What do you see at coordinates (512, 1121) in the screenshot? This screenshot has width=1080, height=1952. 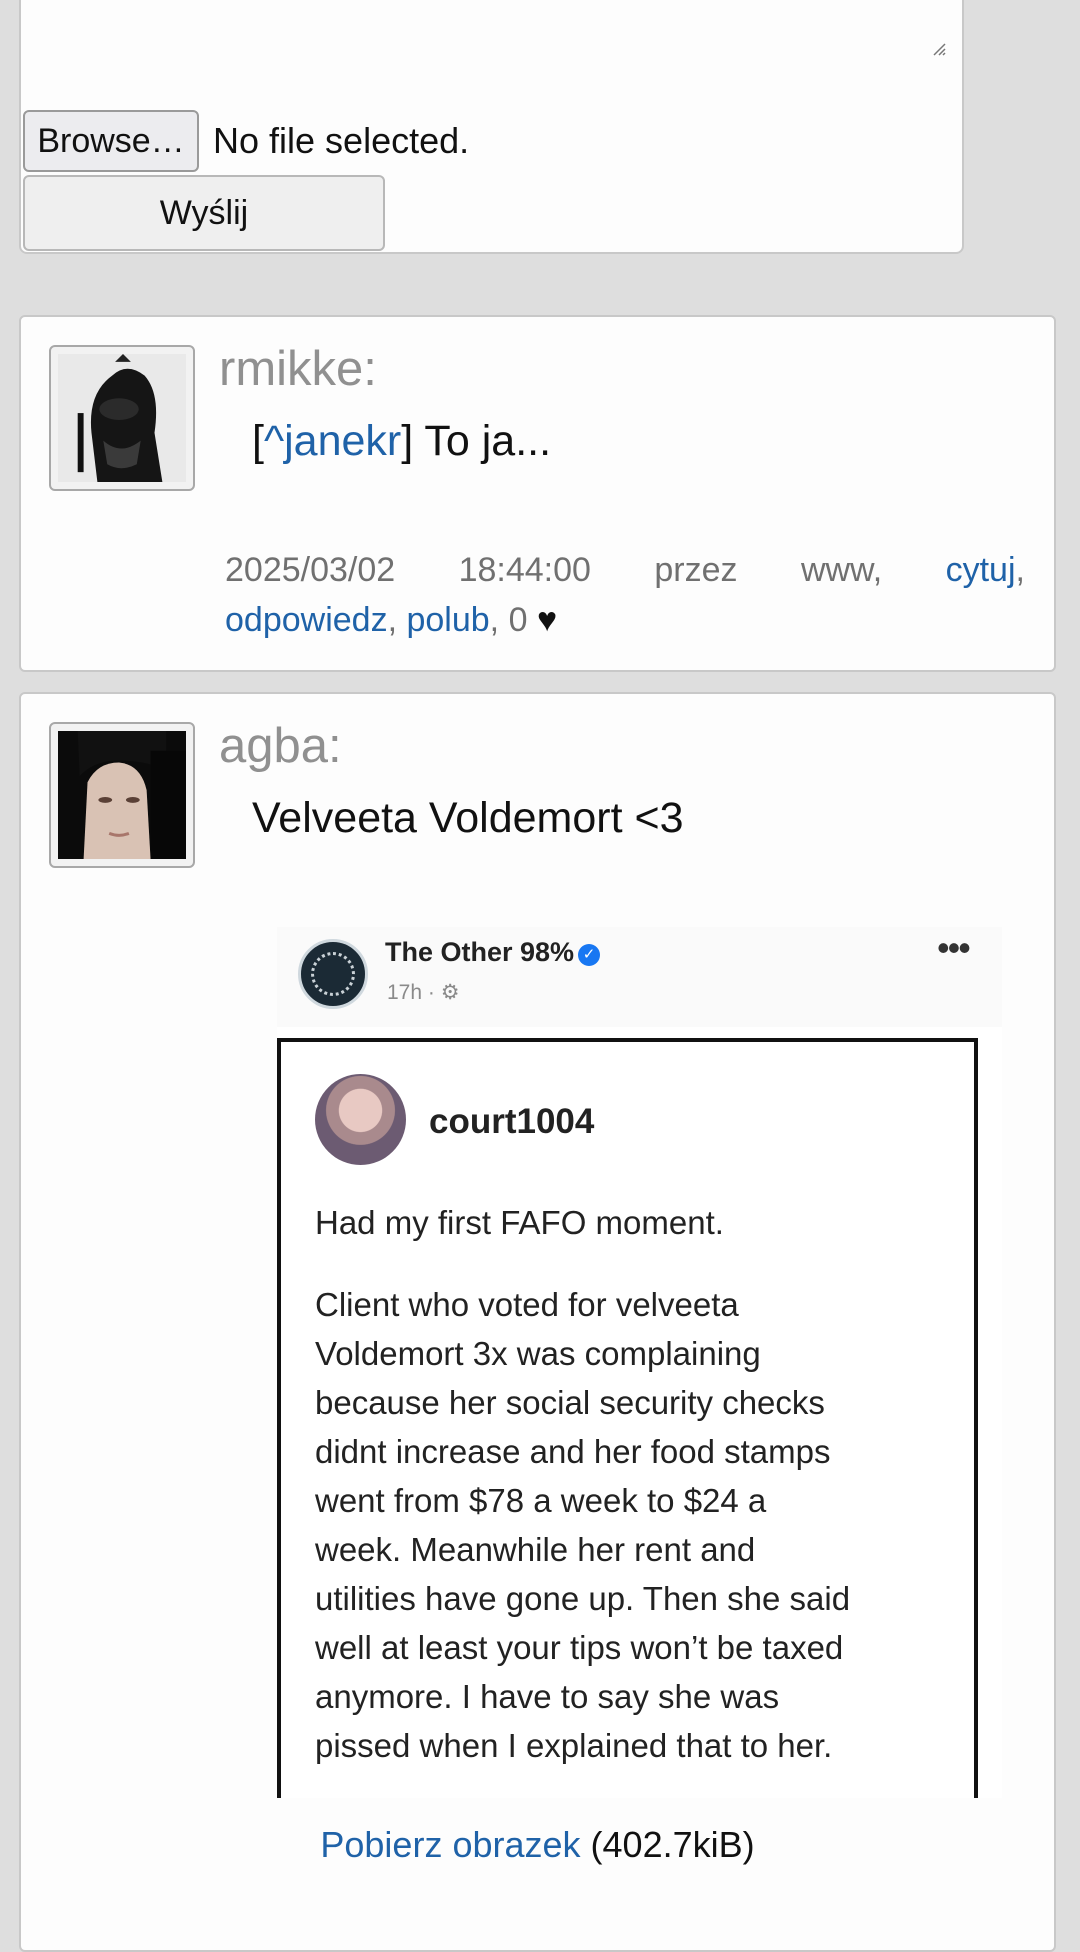 I see `quoted-username: court1004` at bounding box center [512, 1121].